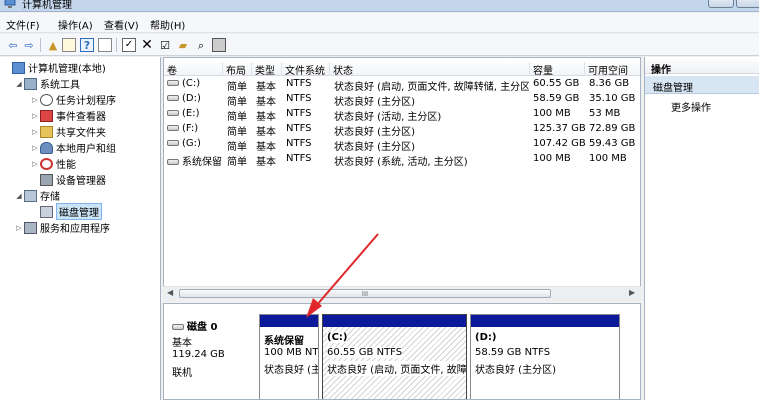 This screenshot has width=759, height=400. I want to click on column-header-volume: 卷, so click(193, 69).